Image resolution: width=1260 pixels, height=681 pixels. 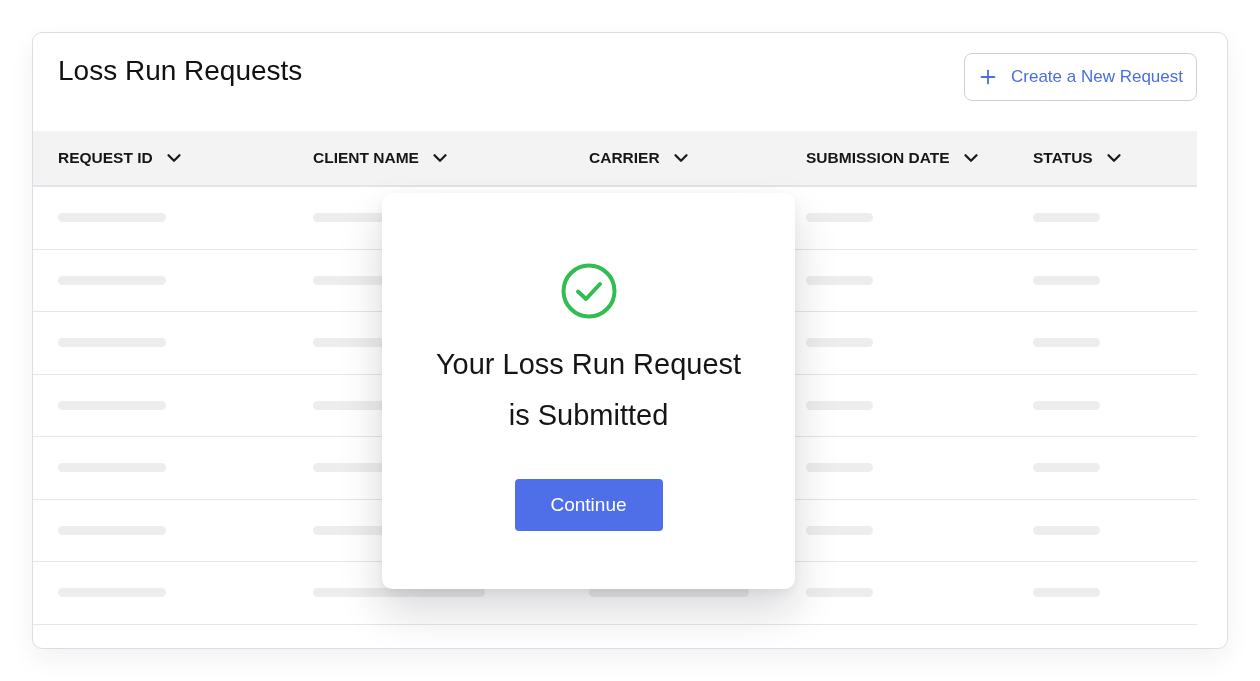 I want to click on column-header: CARRIER, so click(x=624, y=158).